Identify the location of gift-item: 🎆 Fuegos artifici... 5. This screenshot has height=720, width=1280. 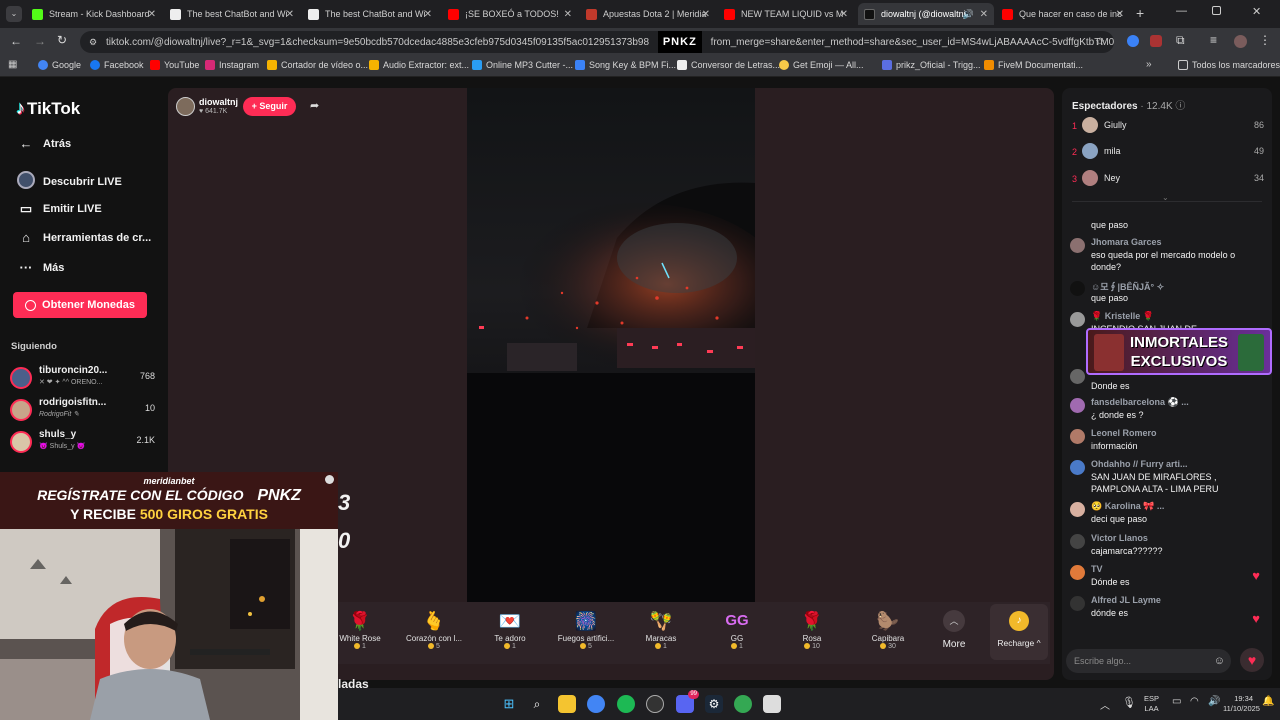
(586, 629).